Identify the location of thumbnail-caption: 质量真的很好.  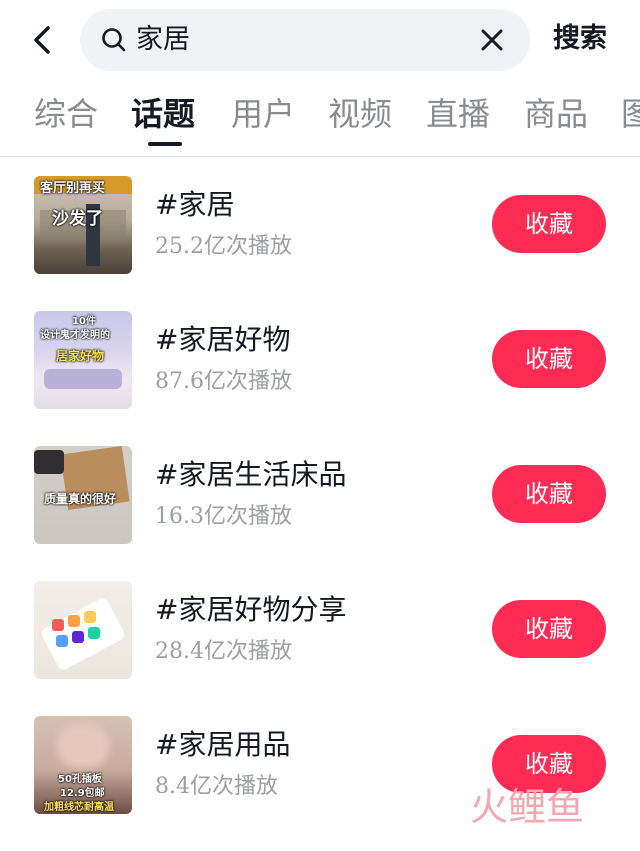
(80, 499).